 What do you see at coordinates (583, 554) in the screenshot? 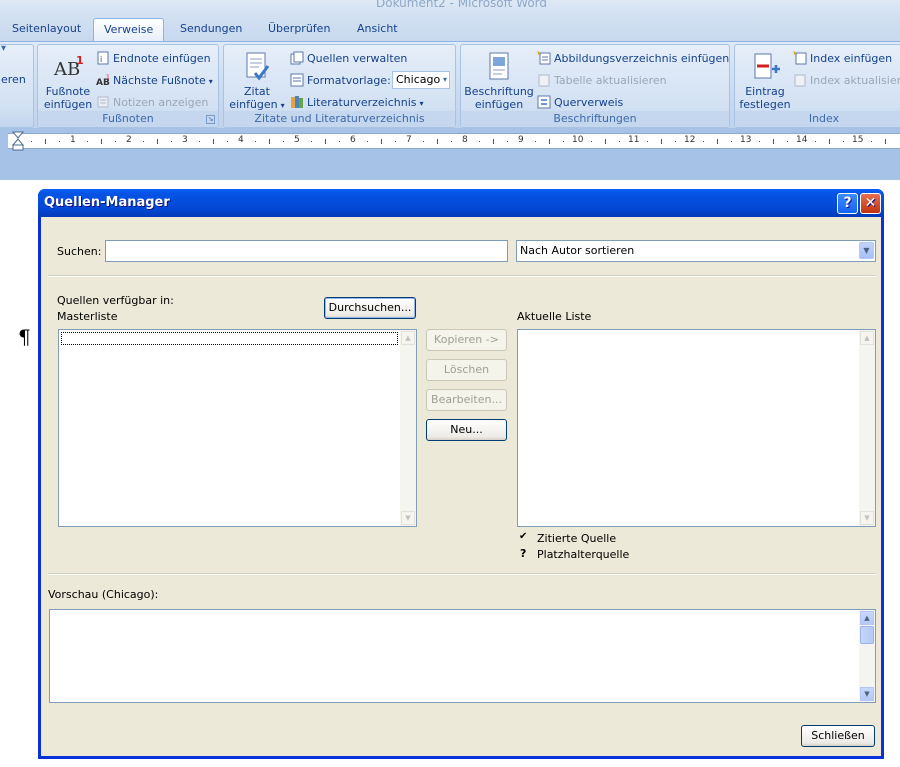
I see `legend-placeholder-source: Platzhalterquelle` at bounding box center [583, 554].